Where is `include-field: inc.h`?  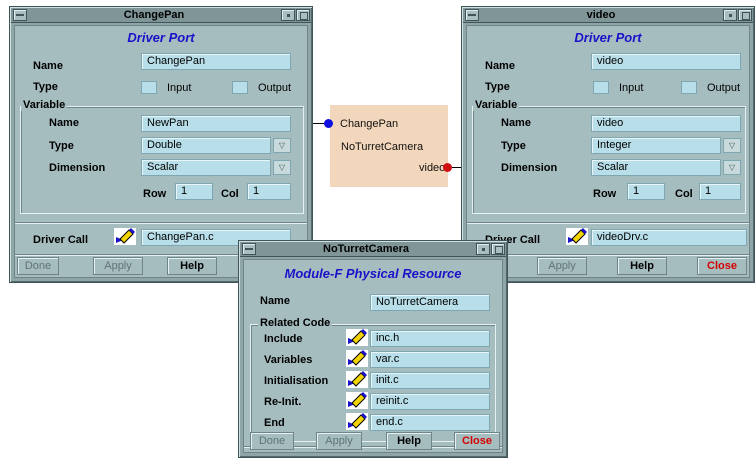
include-field: inc.h is located at coordinates (430, 338).